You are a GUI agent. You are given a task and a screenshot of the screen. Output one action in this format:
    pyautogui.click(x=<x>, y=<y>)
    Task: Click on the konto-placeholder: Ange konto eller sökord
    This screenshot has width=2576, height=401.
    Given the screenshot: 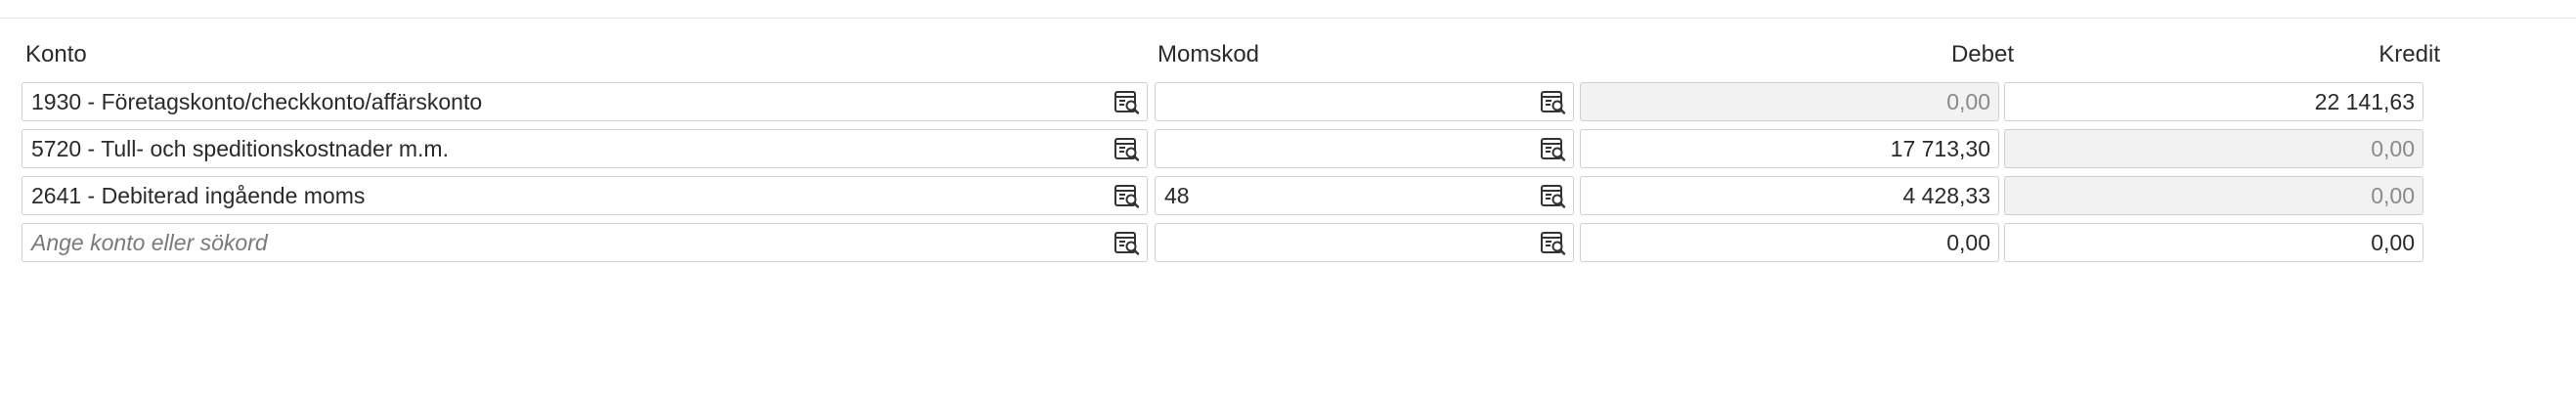 What is the action you would take?
    pyautogui.click(x=149, y=242)
    